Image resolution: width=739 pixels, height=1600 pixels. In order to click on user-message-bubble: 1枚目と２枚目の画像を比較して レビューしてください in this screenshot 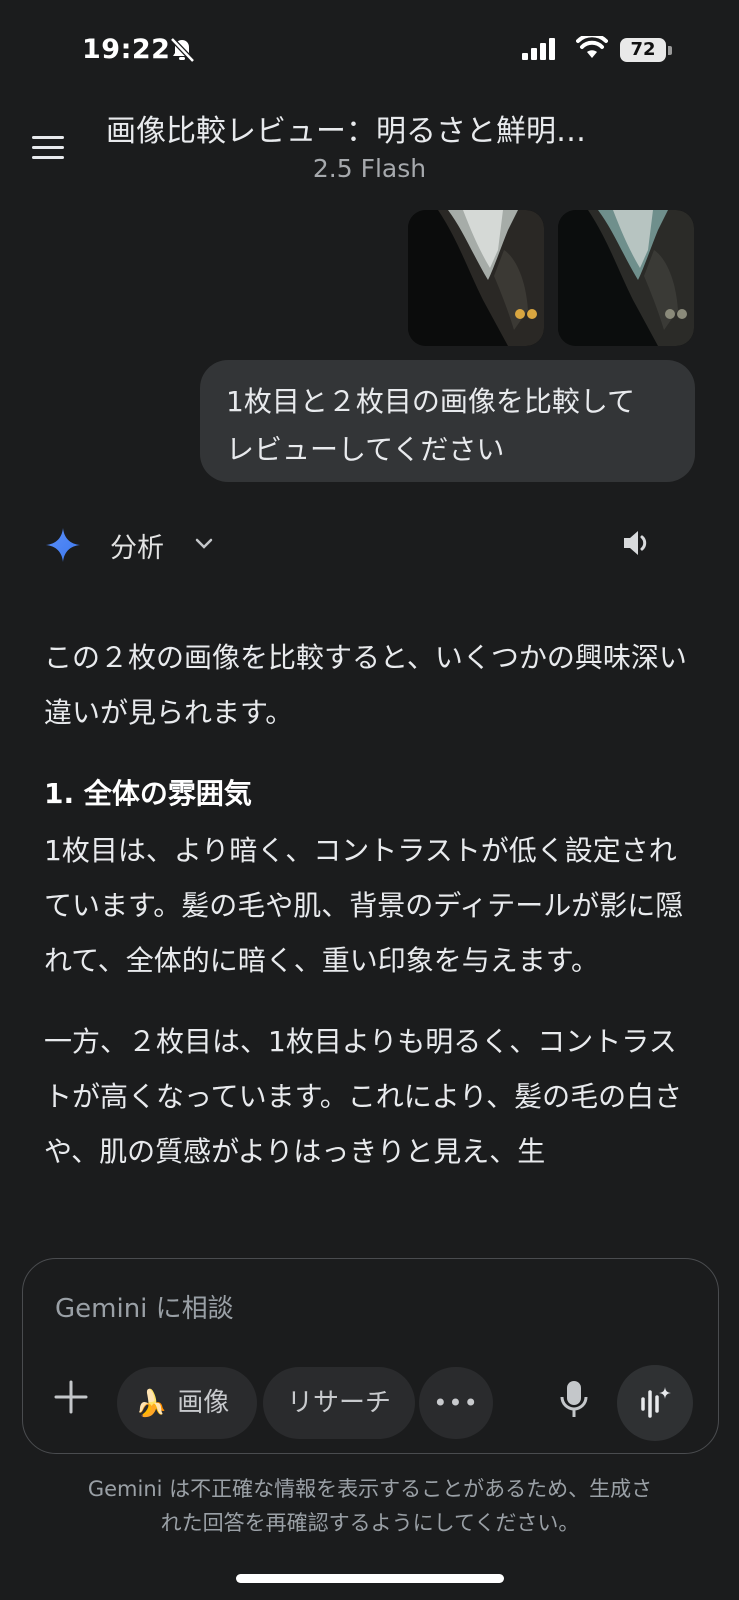, I will do `click(447, 421)`.